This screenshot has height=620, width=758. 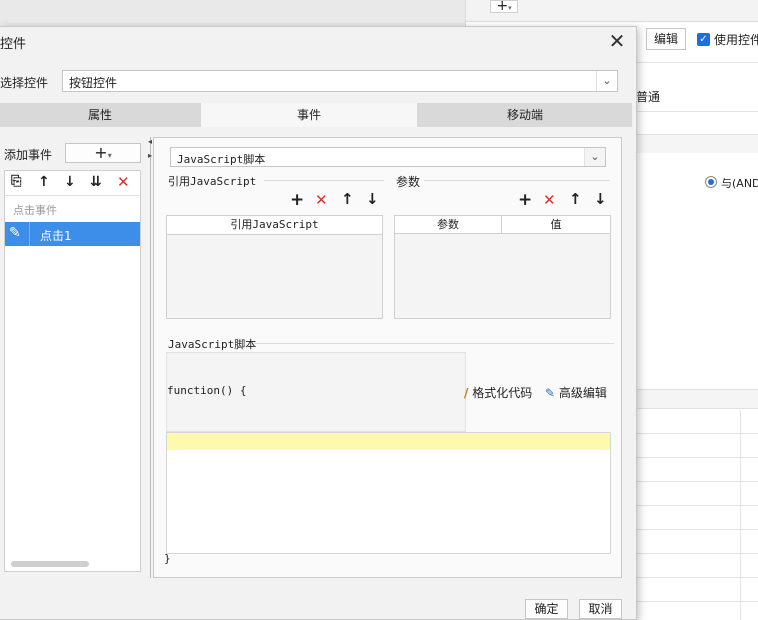 I want to click on copy-icon: ⎘, so click(x=16, y=181).